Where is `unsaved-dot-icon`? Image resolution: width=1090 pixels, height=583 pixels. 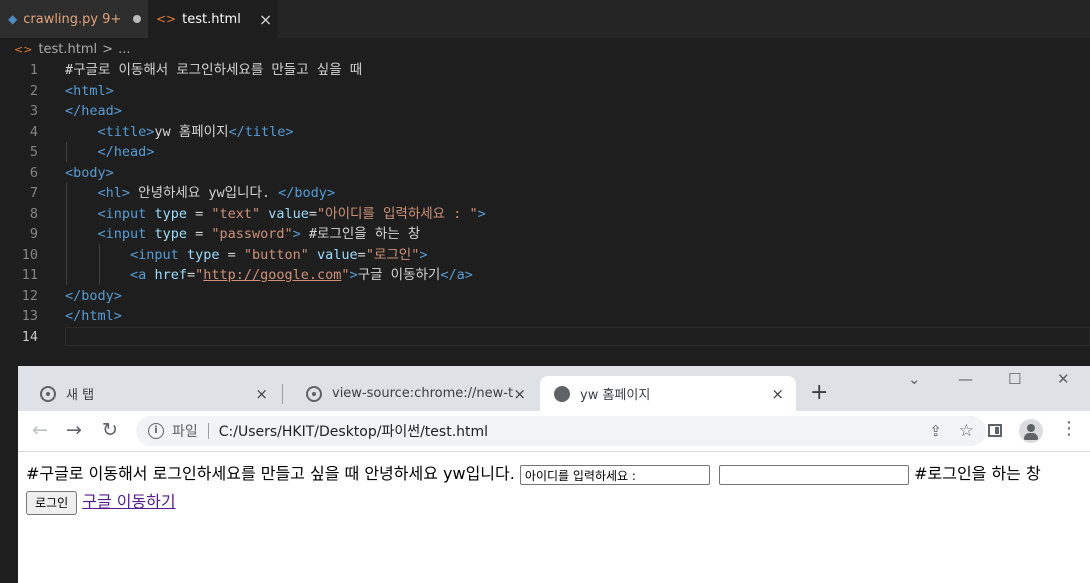 unsaved-dot-icon is located at coordinates (137, 19).